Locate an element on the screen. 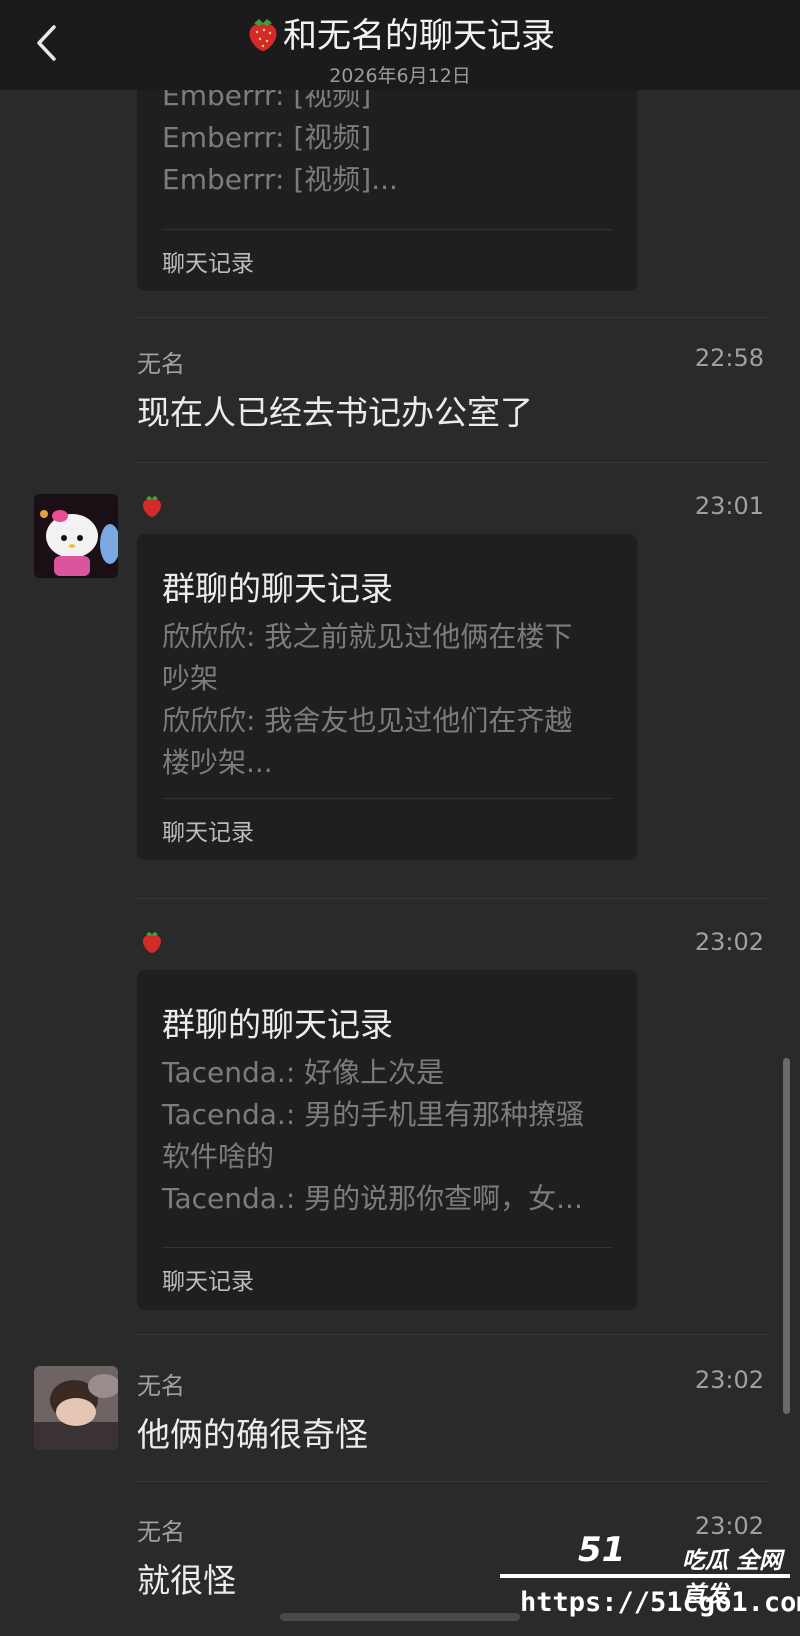 This screenshot has width=800, height=1636. scrollbar is located at coordinates (786, 1236).